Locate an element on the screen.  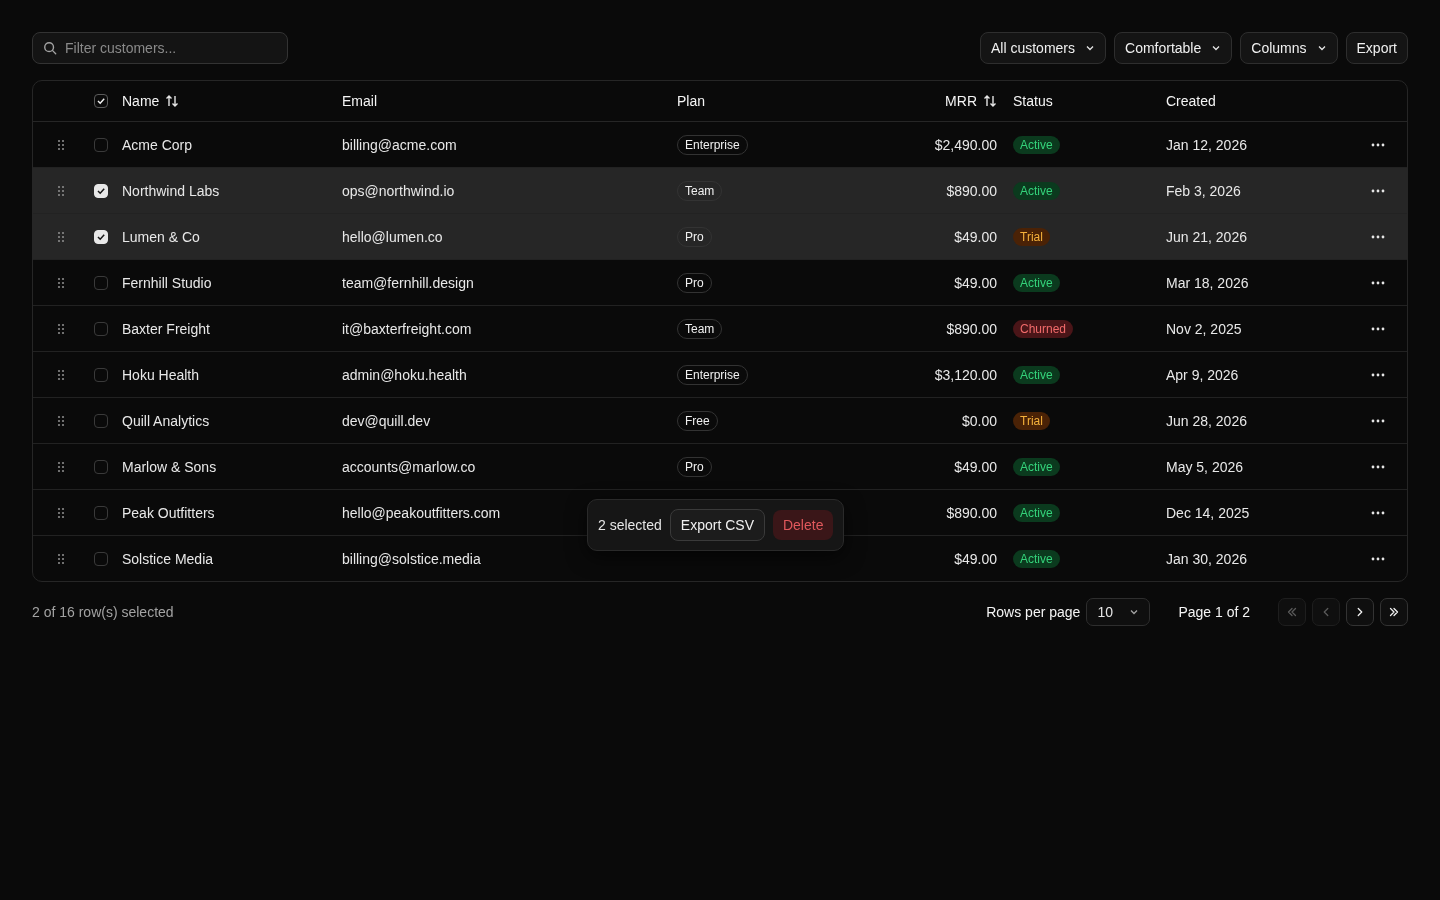
customer-name: Solstice Media is located at coordinates (168, 558).